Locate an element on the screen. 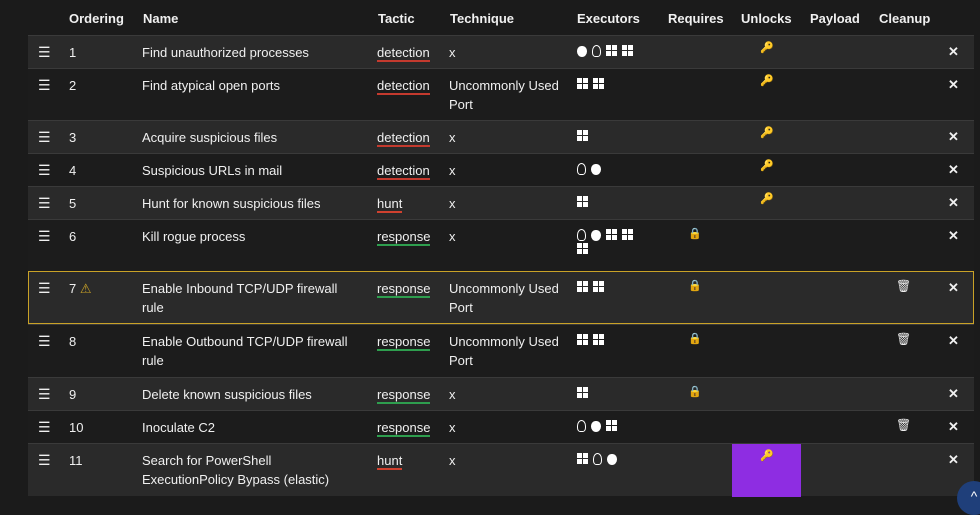 This screenshot has height=515, width=980. ordering-value: 9 is located at coordinates (73, 394).